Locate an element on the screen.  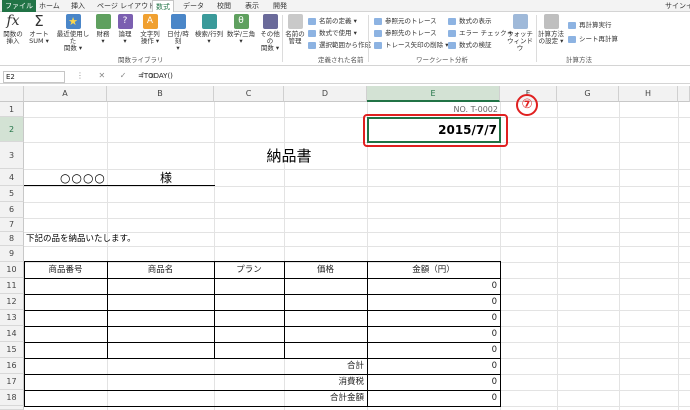
tab-home: ホーム is located at coordinates (49, 6).